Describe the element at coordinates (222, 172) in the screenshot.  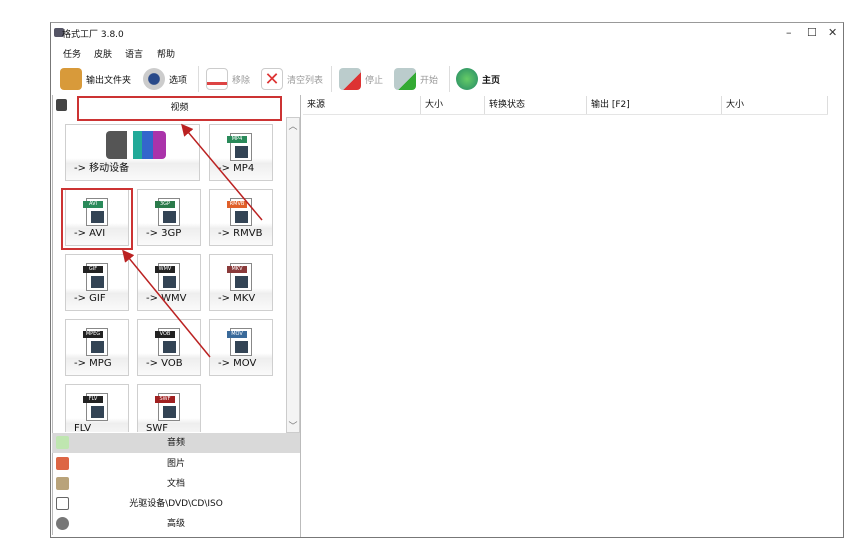
I see `arrow-to-video` at that location.